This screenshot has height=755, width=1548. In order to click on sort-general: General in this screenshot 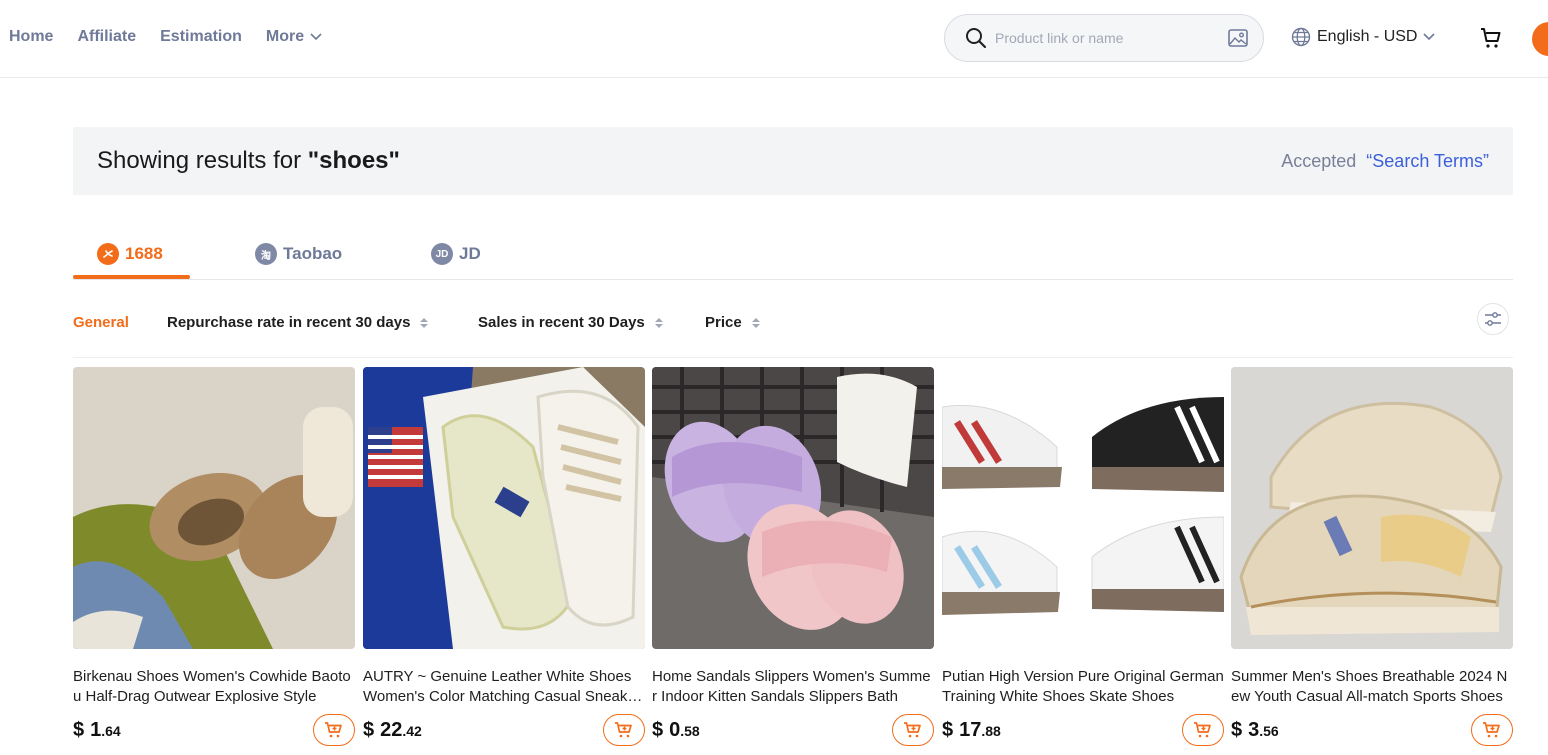, I will do `click(101, 322)`.